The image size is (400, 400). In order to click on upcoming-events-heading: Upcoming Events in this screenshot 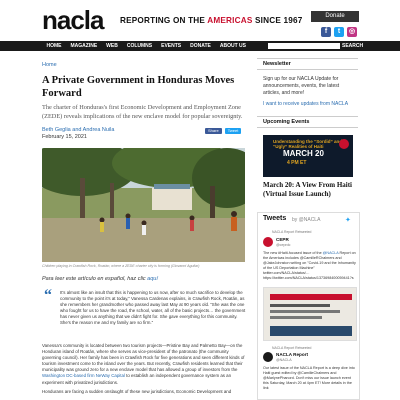, I will do `click(307, 122)`.